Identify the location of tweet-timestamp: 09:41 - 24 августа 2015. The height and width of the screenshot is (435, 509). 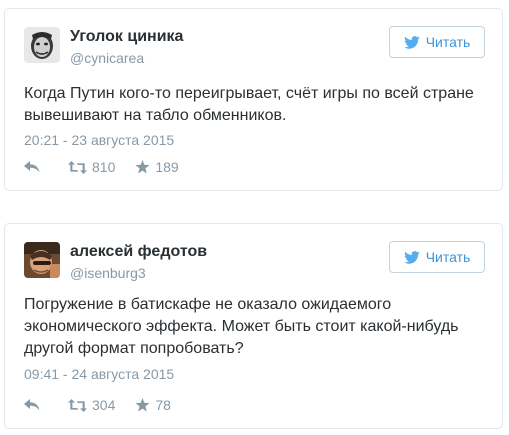
(99, 374).